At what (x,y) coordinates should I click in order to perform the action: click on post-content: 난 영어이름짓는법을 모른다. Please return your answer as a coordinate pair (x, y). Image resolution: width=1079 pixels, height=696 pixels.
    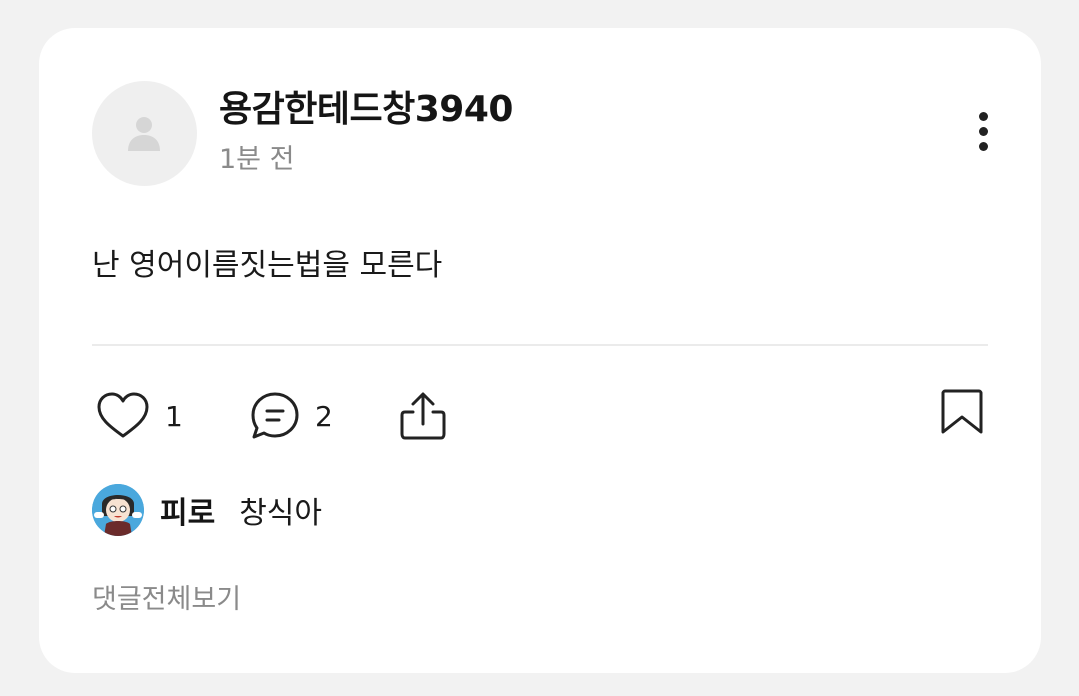
    Looking at the image, I should click on (267, 265).